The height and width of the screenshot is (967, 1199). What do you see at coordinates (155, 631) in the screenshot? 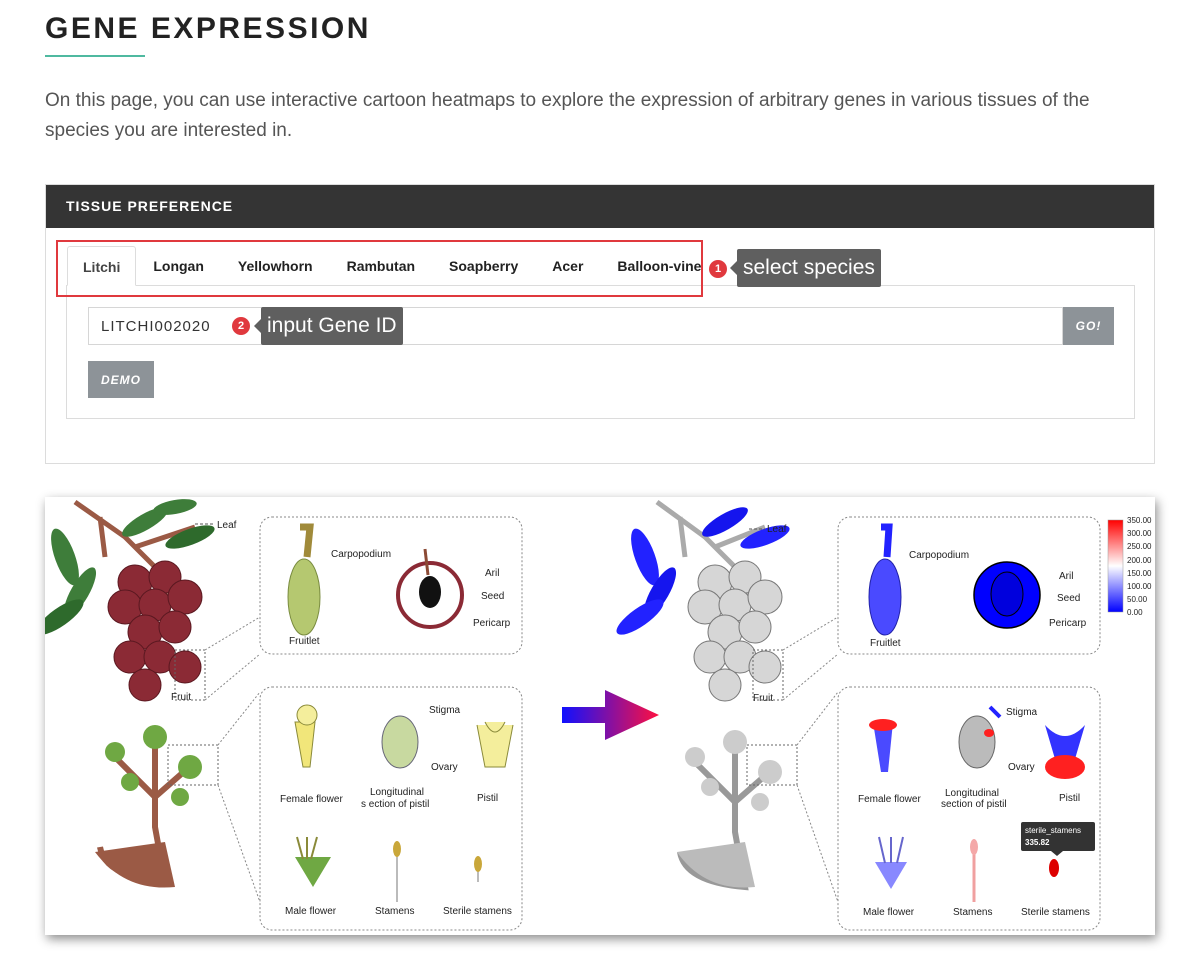
I see `left-fruit-cluster` at bounding box center [155, 631].